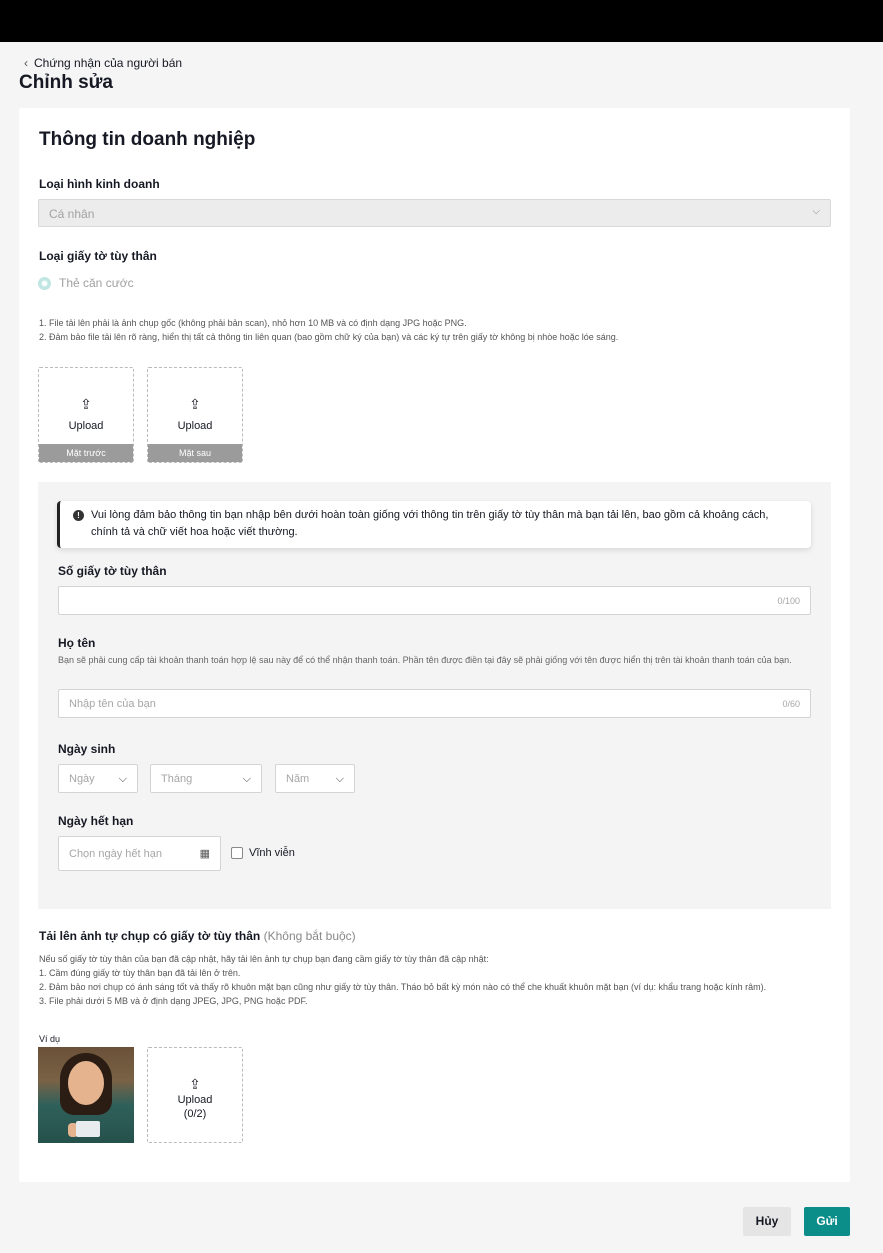 This screenshot has width=883, height=1253. I want to click on id-type-radio: Thẻ căn cước, so click(86, 283).